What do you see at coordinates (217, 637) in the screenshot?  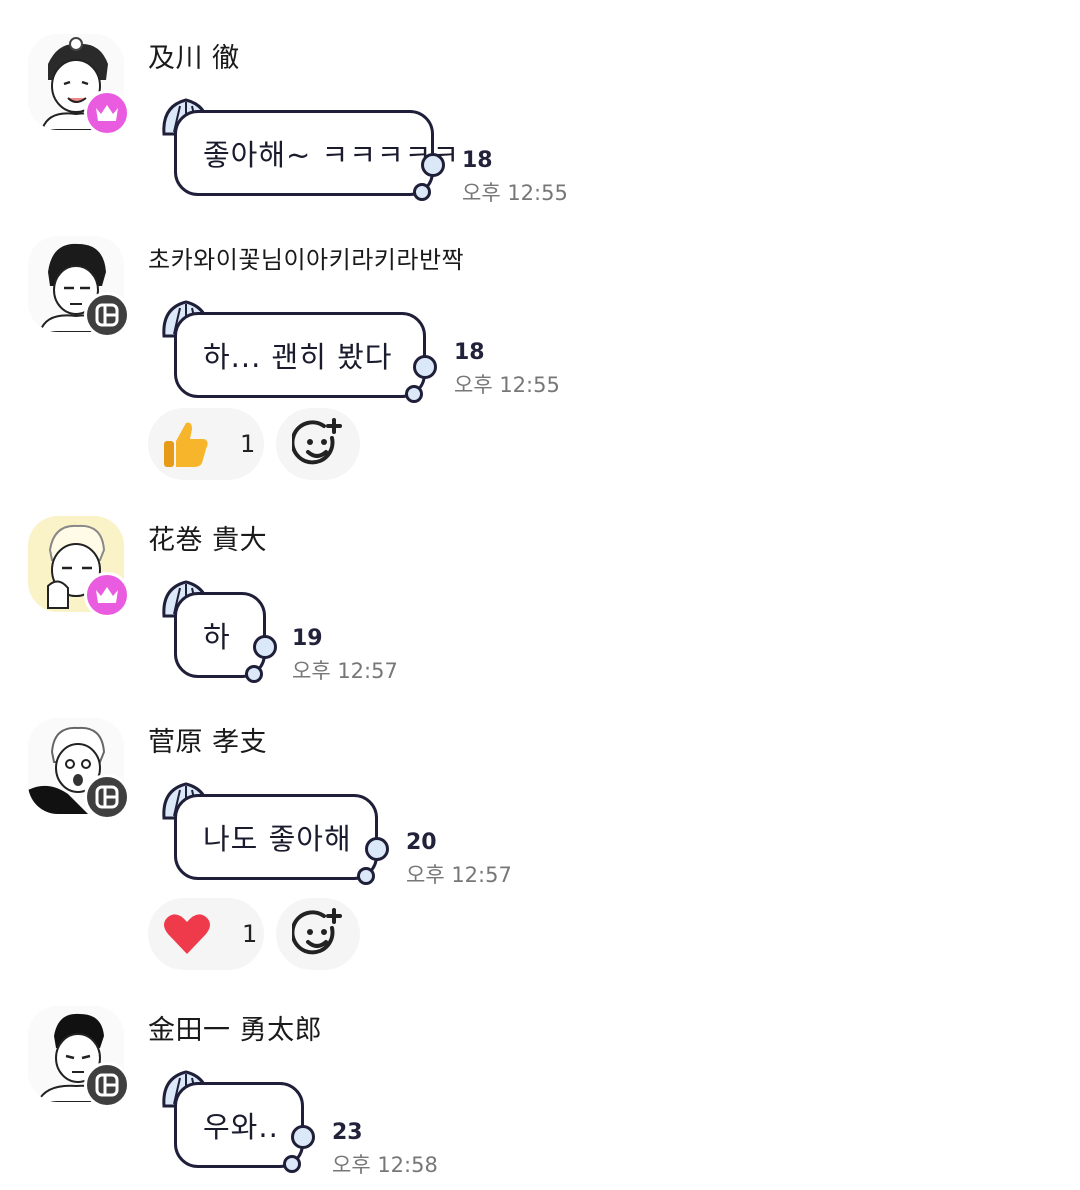 I see `message-text: 하` at bounding box center [217, 637].